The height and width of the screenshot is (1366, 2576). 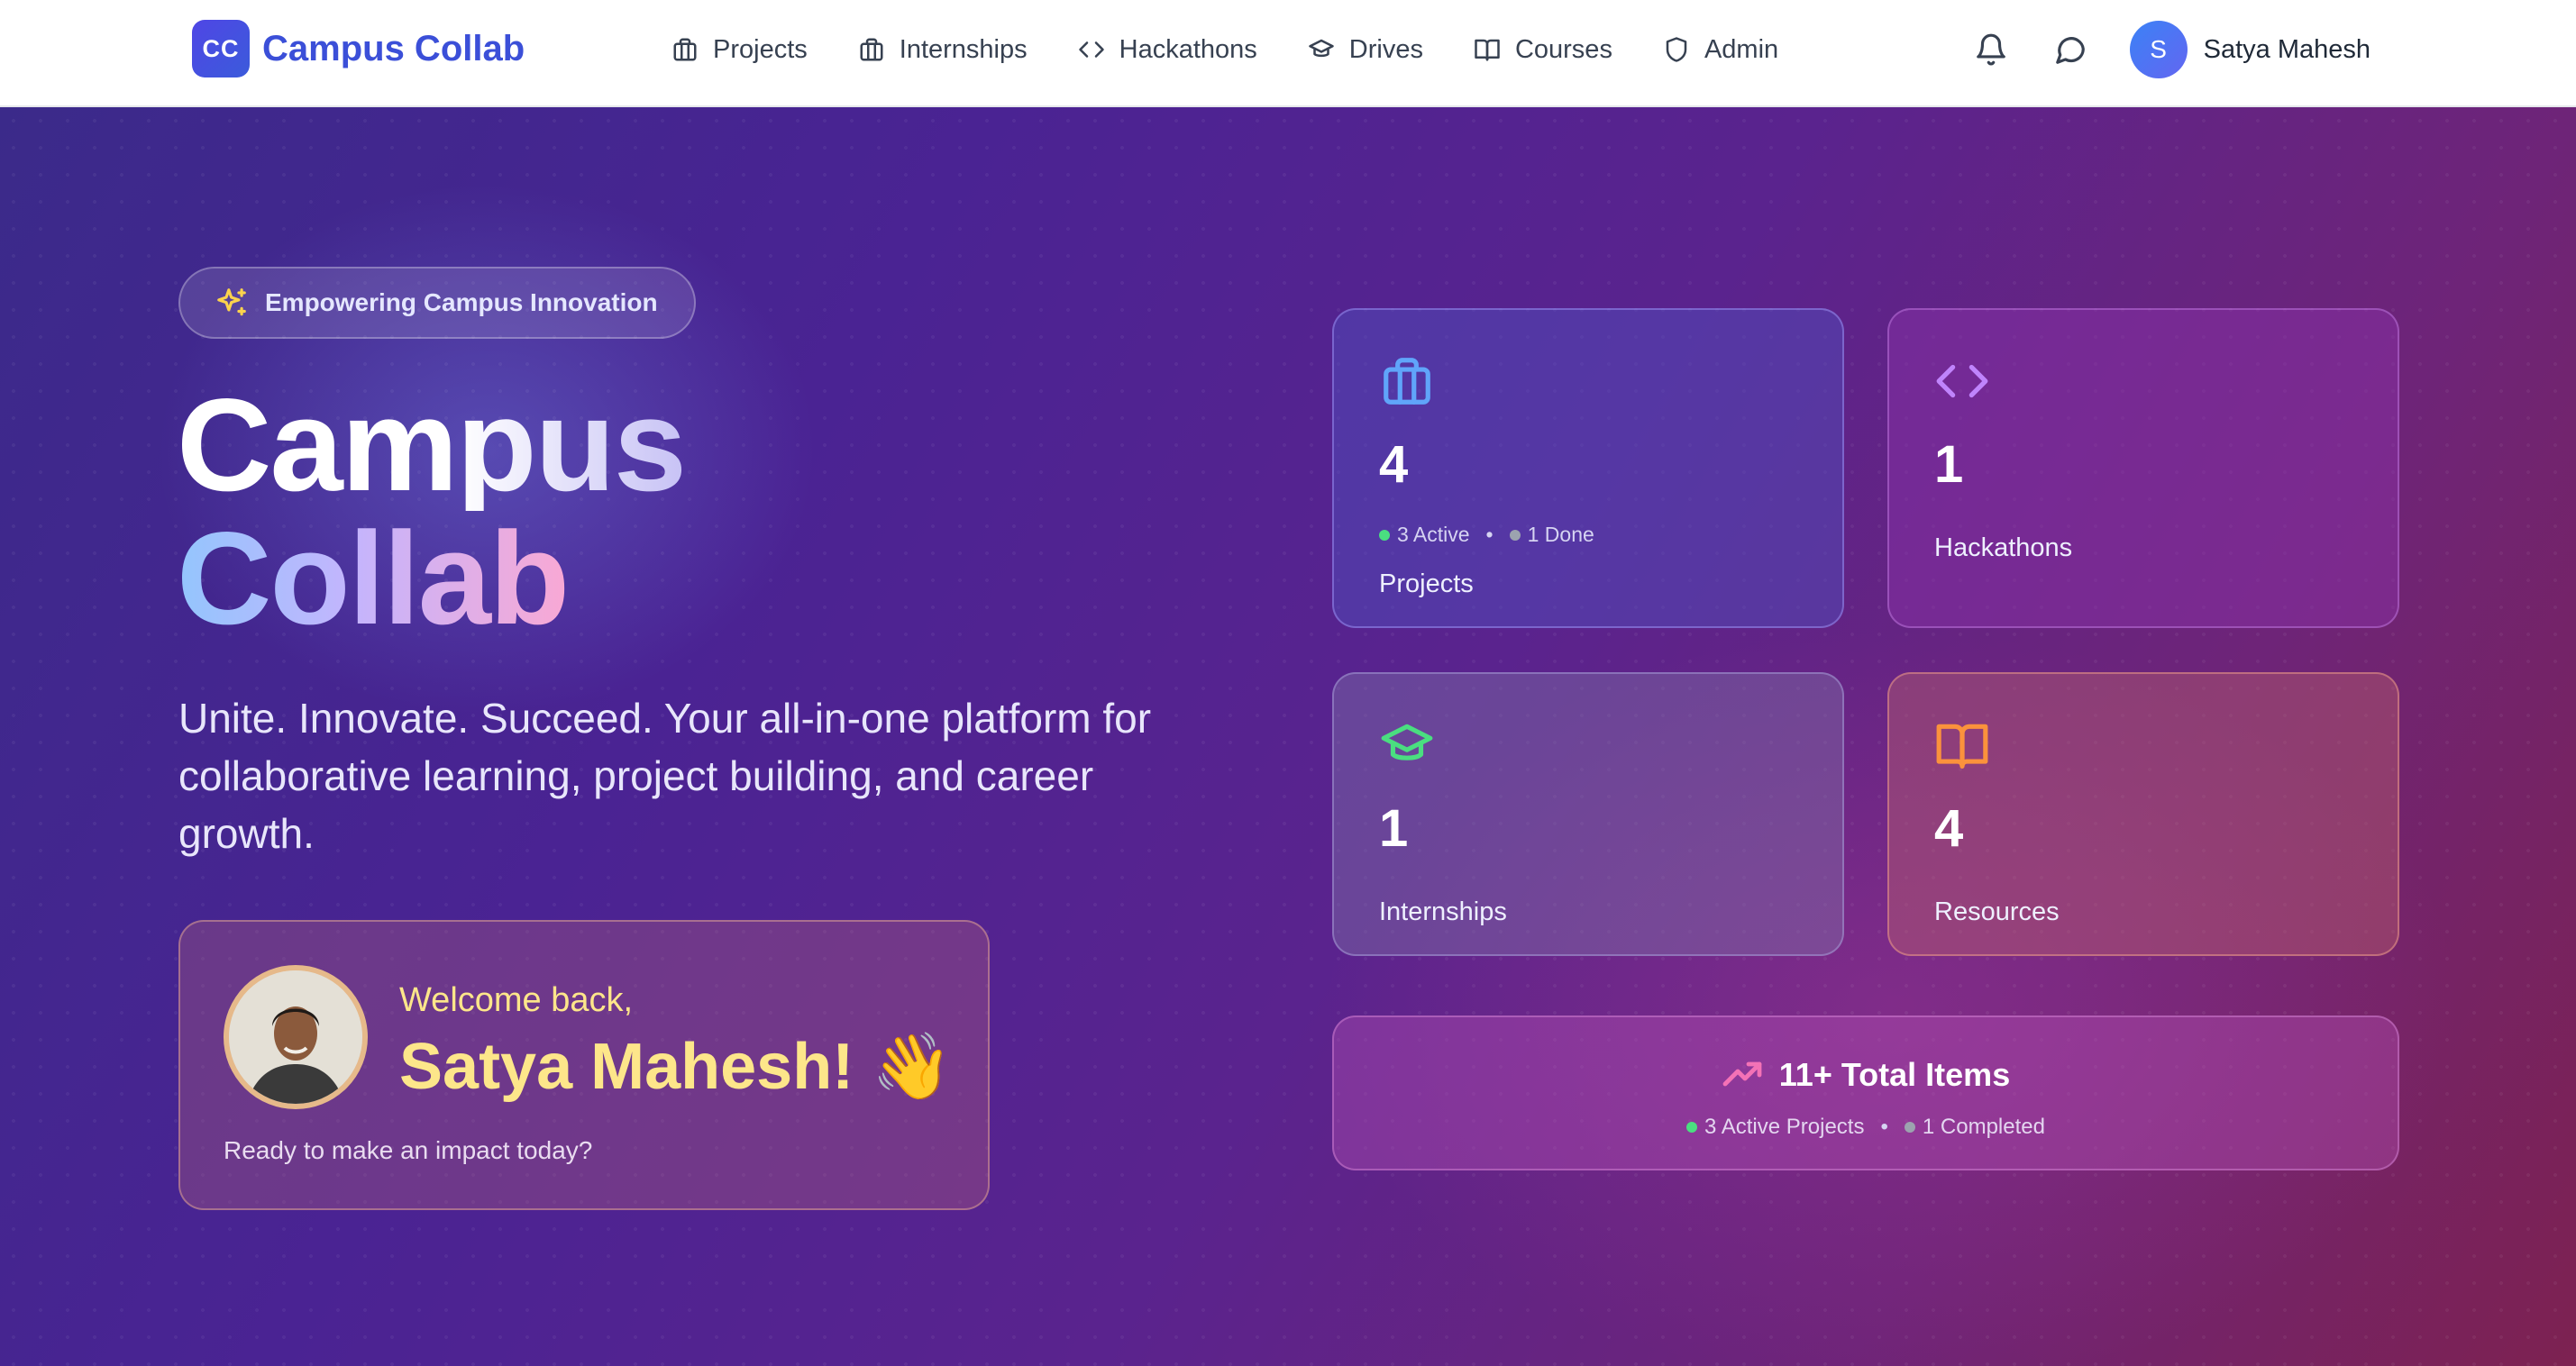 What do you see at coordinates (1588, 468) in the screenshot?
I see `stat-card-projects: 4 3 Active • 1 Done Projects` at bounding box center [1588, 468].